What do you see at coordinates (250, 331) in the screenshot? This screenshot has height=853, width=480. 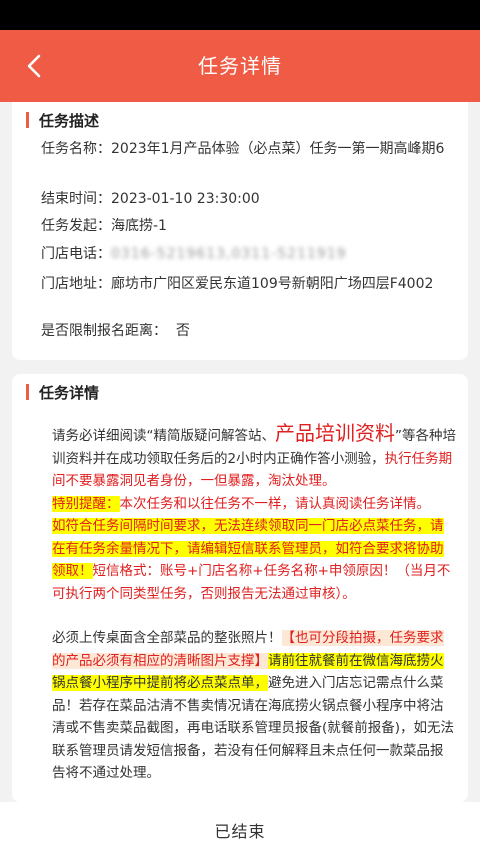 I see `distance-limit-row: 是否限制报名距离： 否` at bounding box center [250, 331].